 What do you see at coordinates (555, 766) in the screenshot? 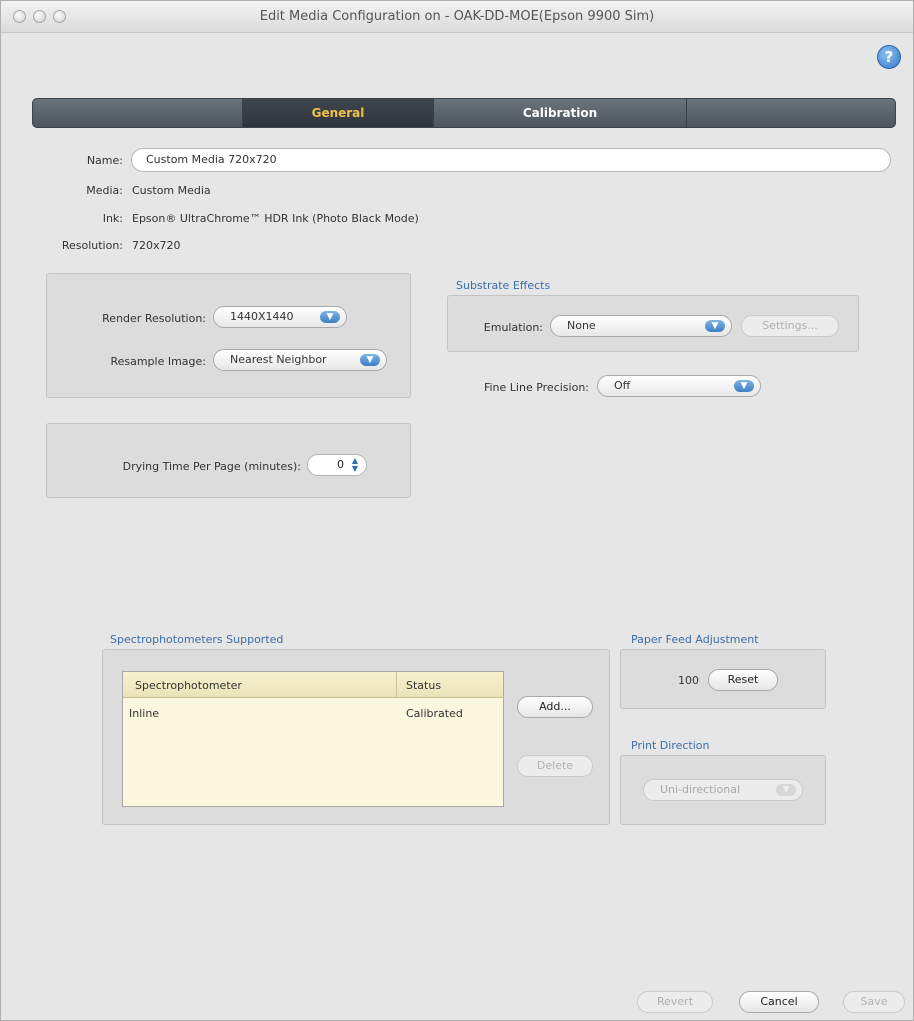
I see `delete-button: Delete` at bounding box center [555, 766].